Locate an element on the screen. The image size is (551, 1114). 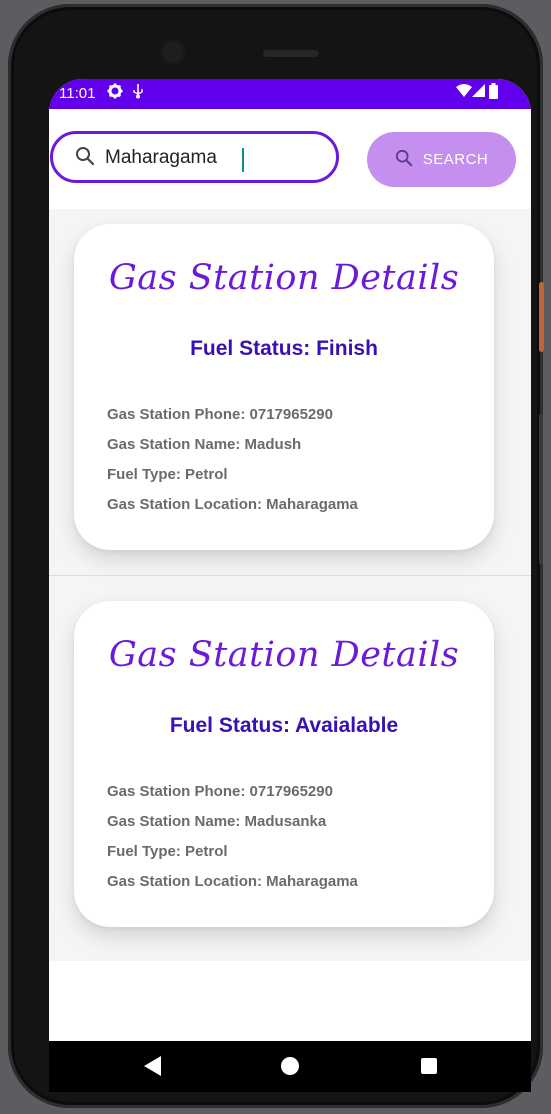
gear-icon is located at coordinates (115, 93).